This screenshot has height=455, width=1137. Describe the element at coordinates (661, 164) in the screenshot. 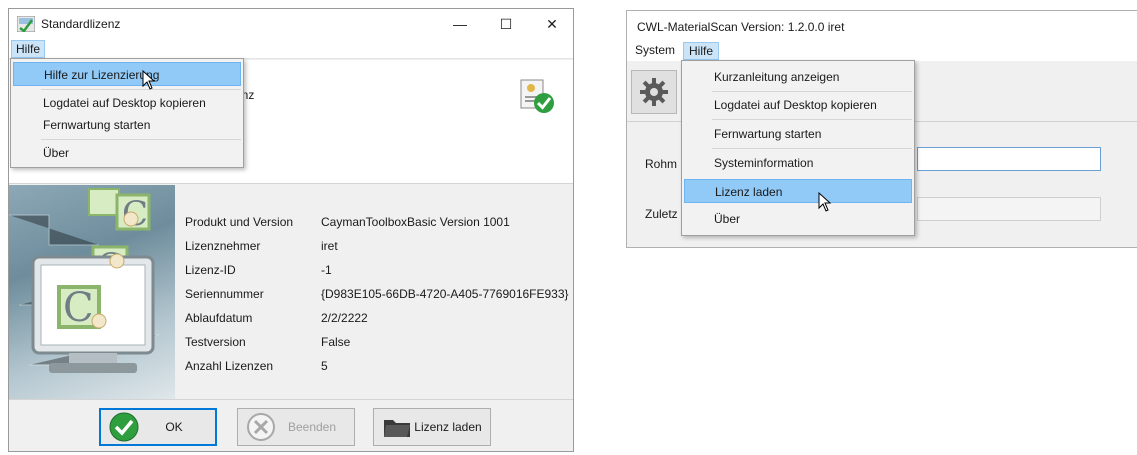

I see `row-label-rohm: Rohm` at that location.